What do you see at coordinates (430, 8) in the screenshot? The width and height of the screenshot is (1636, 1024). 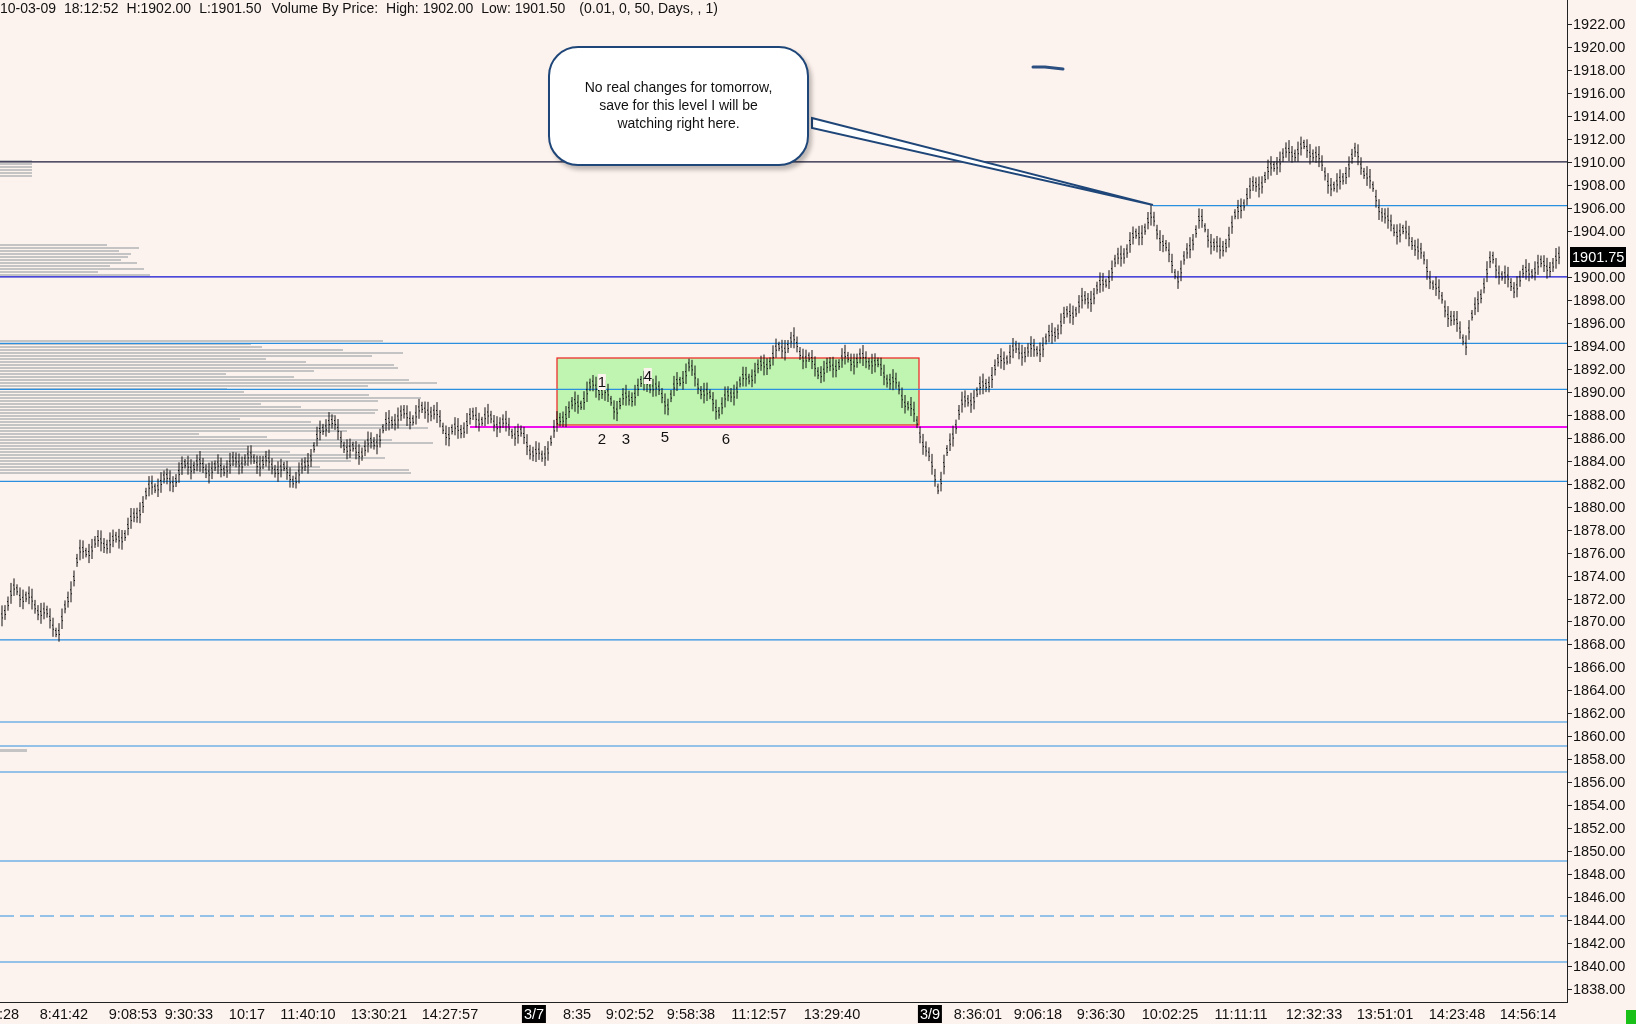 I see `header-text: High: 1902.00` at bounding box center [430, 8].